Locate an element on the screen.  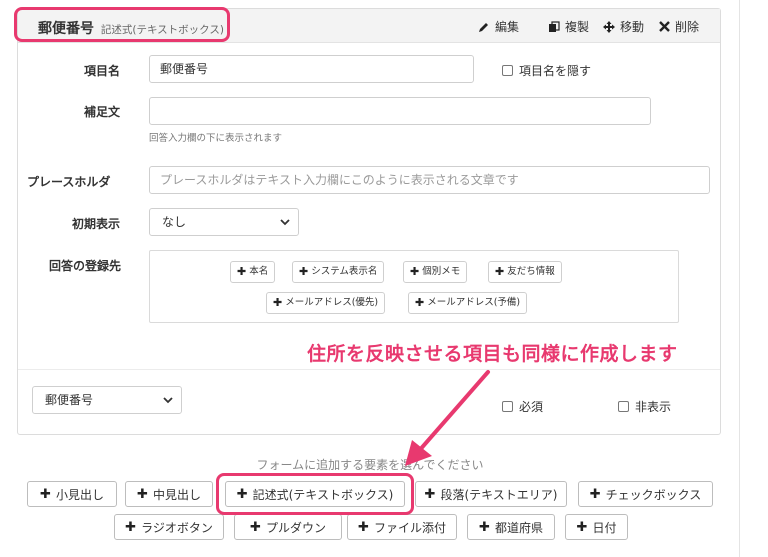
supplement-help-text: 回答入力欄の下に表示されます is located at coordinates (216, 138).